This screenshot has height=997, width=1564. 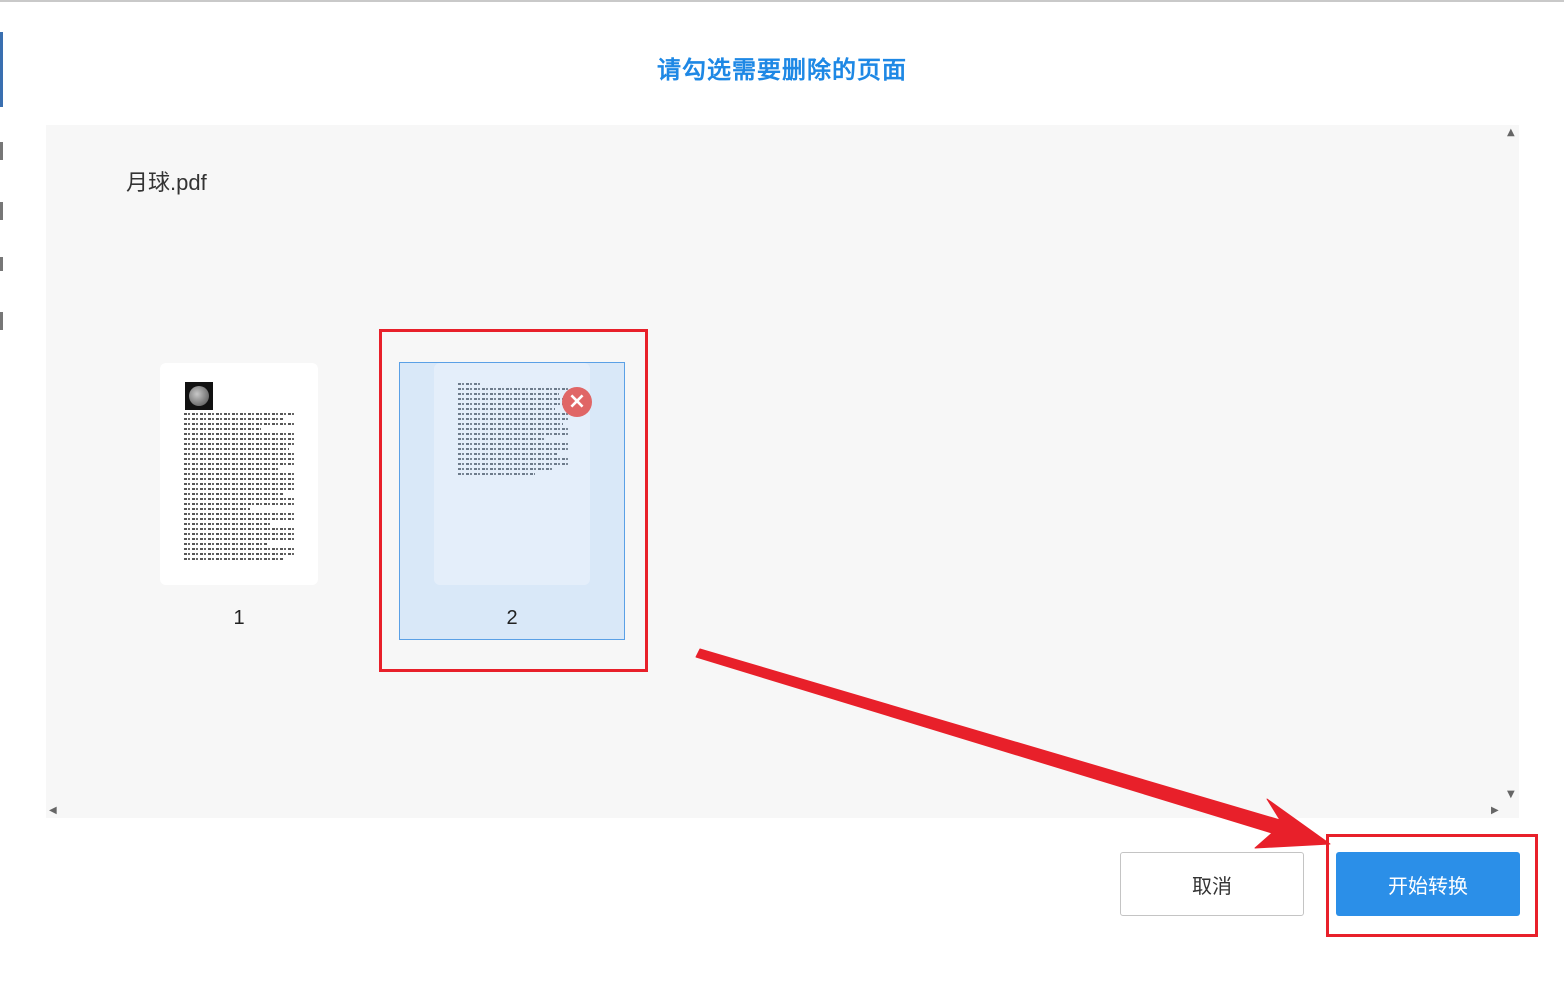 What do you see at coordinates (1013, 748) in the screenshot?
I see `annotation-arrow` at bounding box center [1013, 748].